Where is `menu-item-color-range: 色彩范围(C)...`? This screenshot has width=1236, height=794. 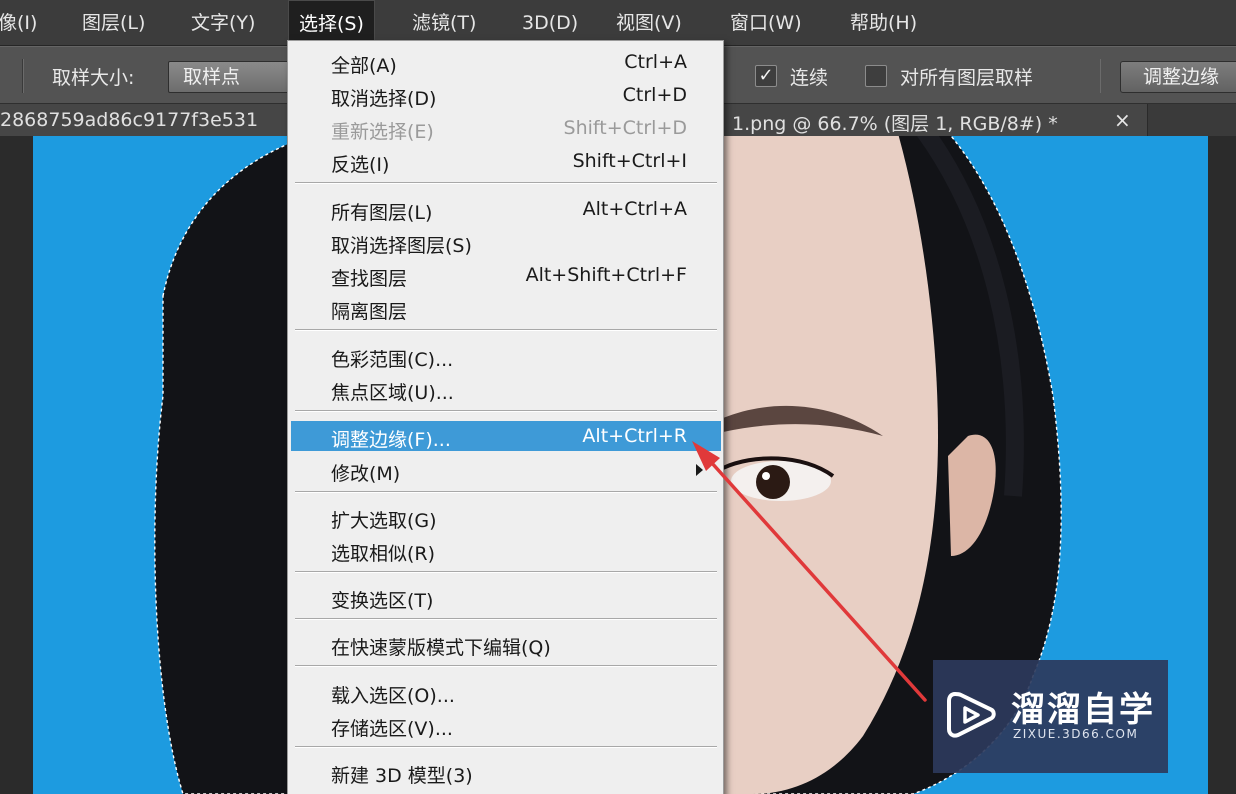 menu-item-color-range: 色彩范围(C)... is located at coordinates (506, 356).